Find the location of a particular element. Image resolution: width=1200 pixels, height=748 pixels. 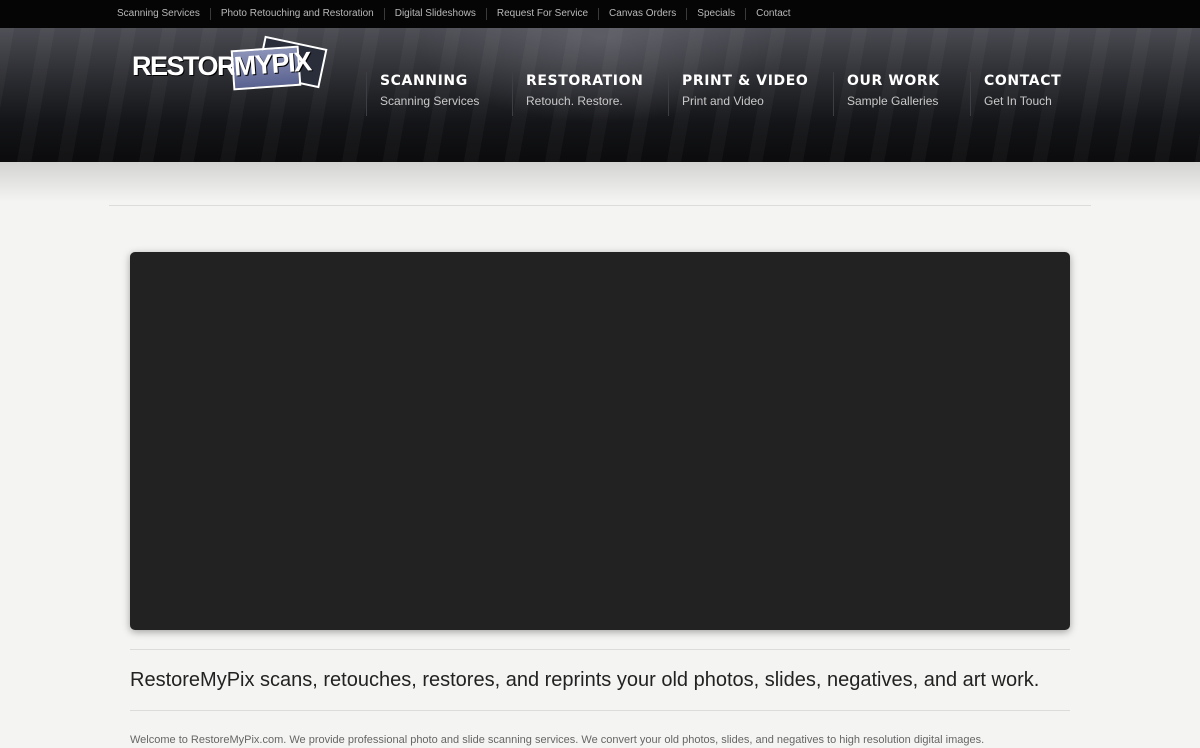

top-link-contact: Contact is located at coordinates (772, 14).